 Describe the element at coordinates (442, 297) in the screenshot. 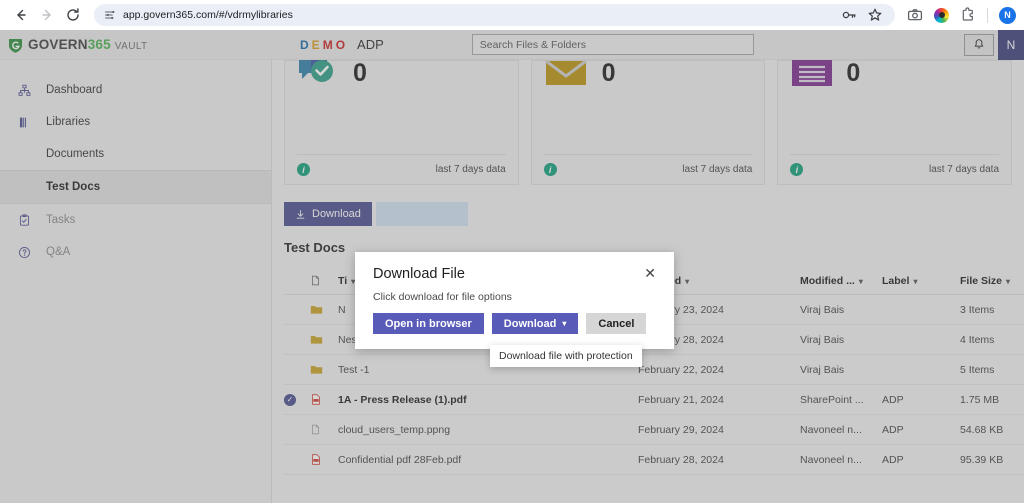

I see `dialog-subtitle: Click download for file options` at that location.